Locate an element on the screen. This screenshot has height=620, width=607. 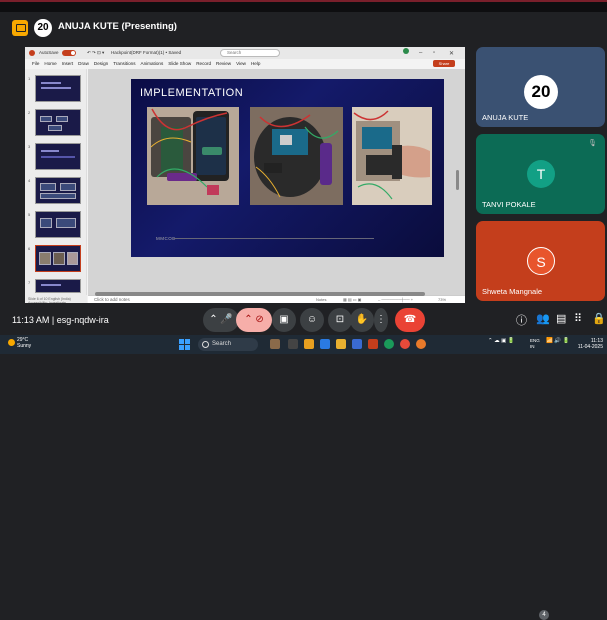
chat-icon: ▤ is located at coordinates (561, 318).